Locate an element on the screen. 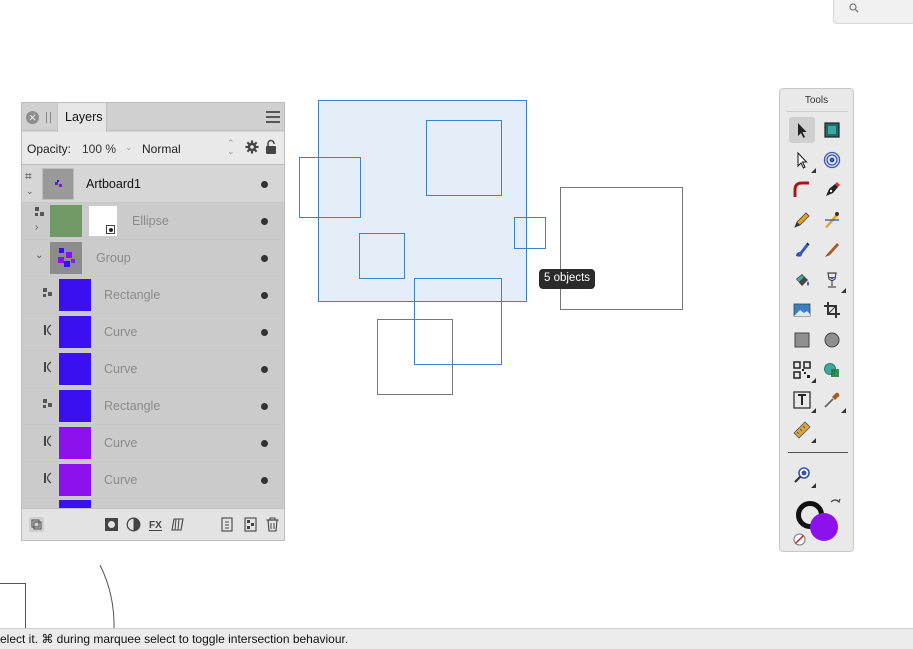 The height and width of the screenshot is (649, 913). vector-brush-tool is located at coordinates (832, 220).